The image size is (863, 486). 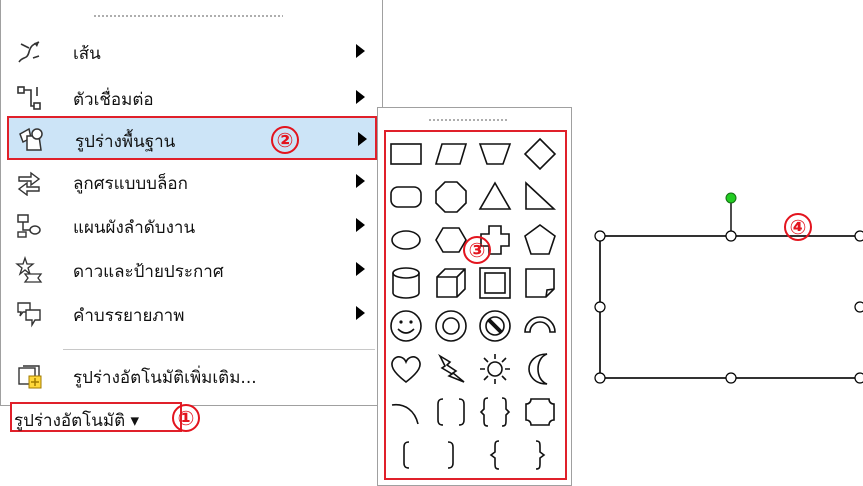 I want to click on flowchart-icon, so click(x=29, y=226).